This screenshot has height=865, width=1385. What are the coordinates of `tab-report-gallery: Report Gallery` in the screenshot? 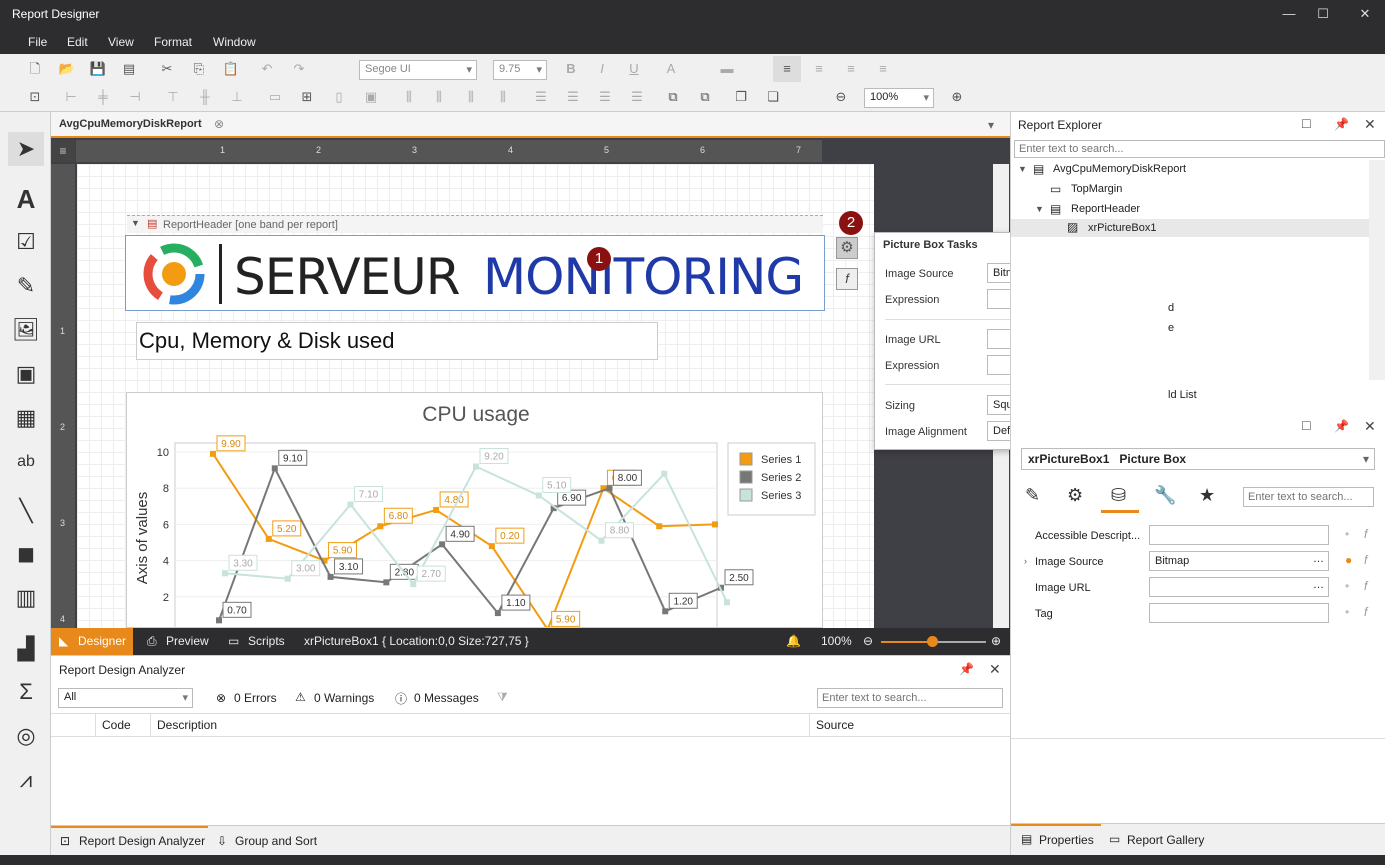 It's located at (1165, 840).